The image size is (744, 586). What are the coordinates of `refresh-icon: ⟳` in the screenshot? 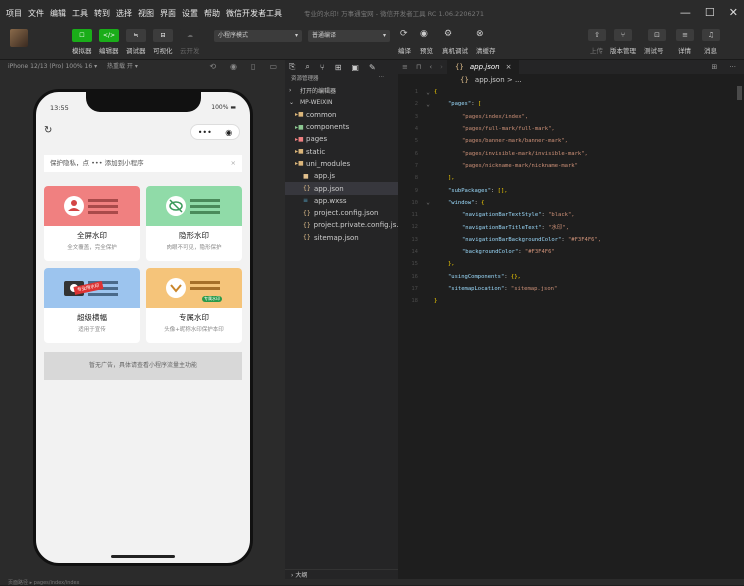 It's located at (404, 34).